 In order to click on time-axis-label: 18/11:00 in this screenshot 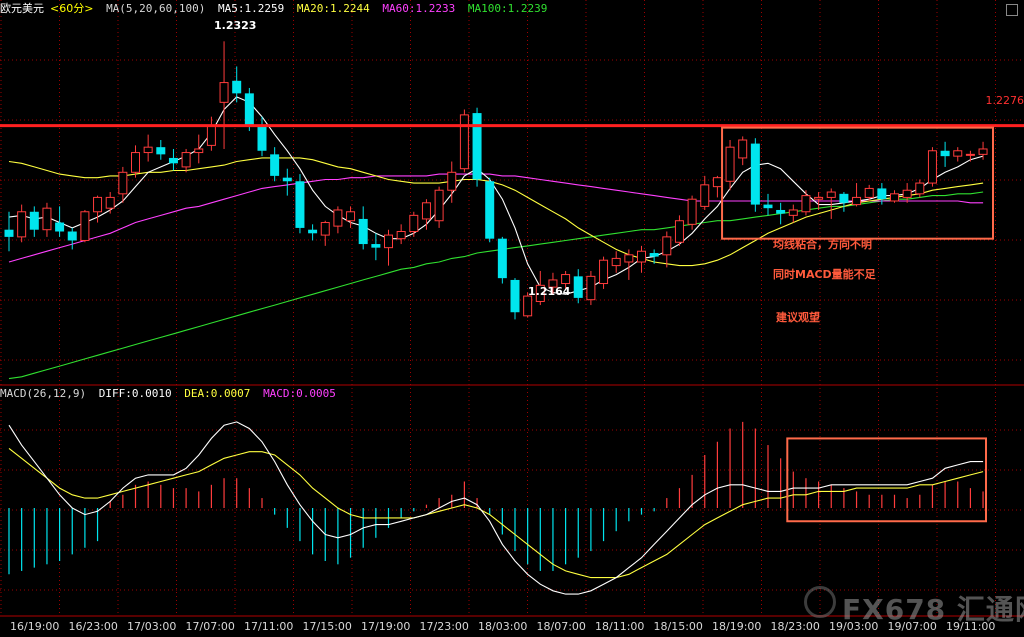, I will do `click(620, 626)`.